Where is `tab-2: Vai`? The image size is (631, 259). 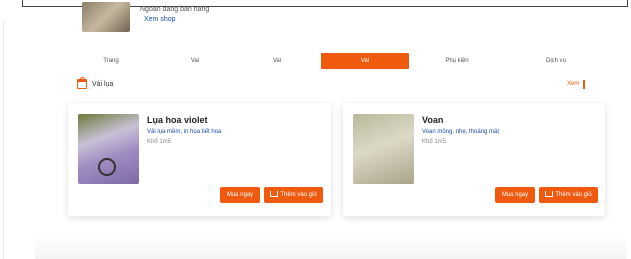
tab-2: Vai is located at coordinates (195, 61).